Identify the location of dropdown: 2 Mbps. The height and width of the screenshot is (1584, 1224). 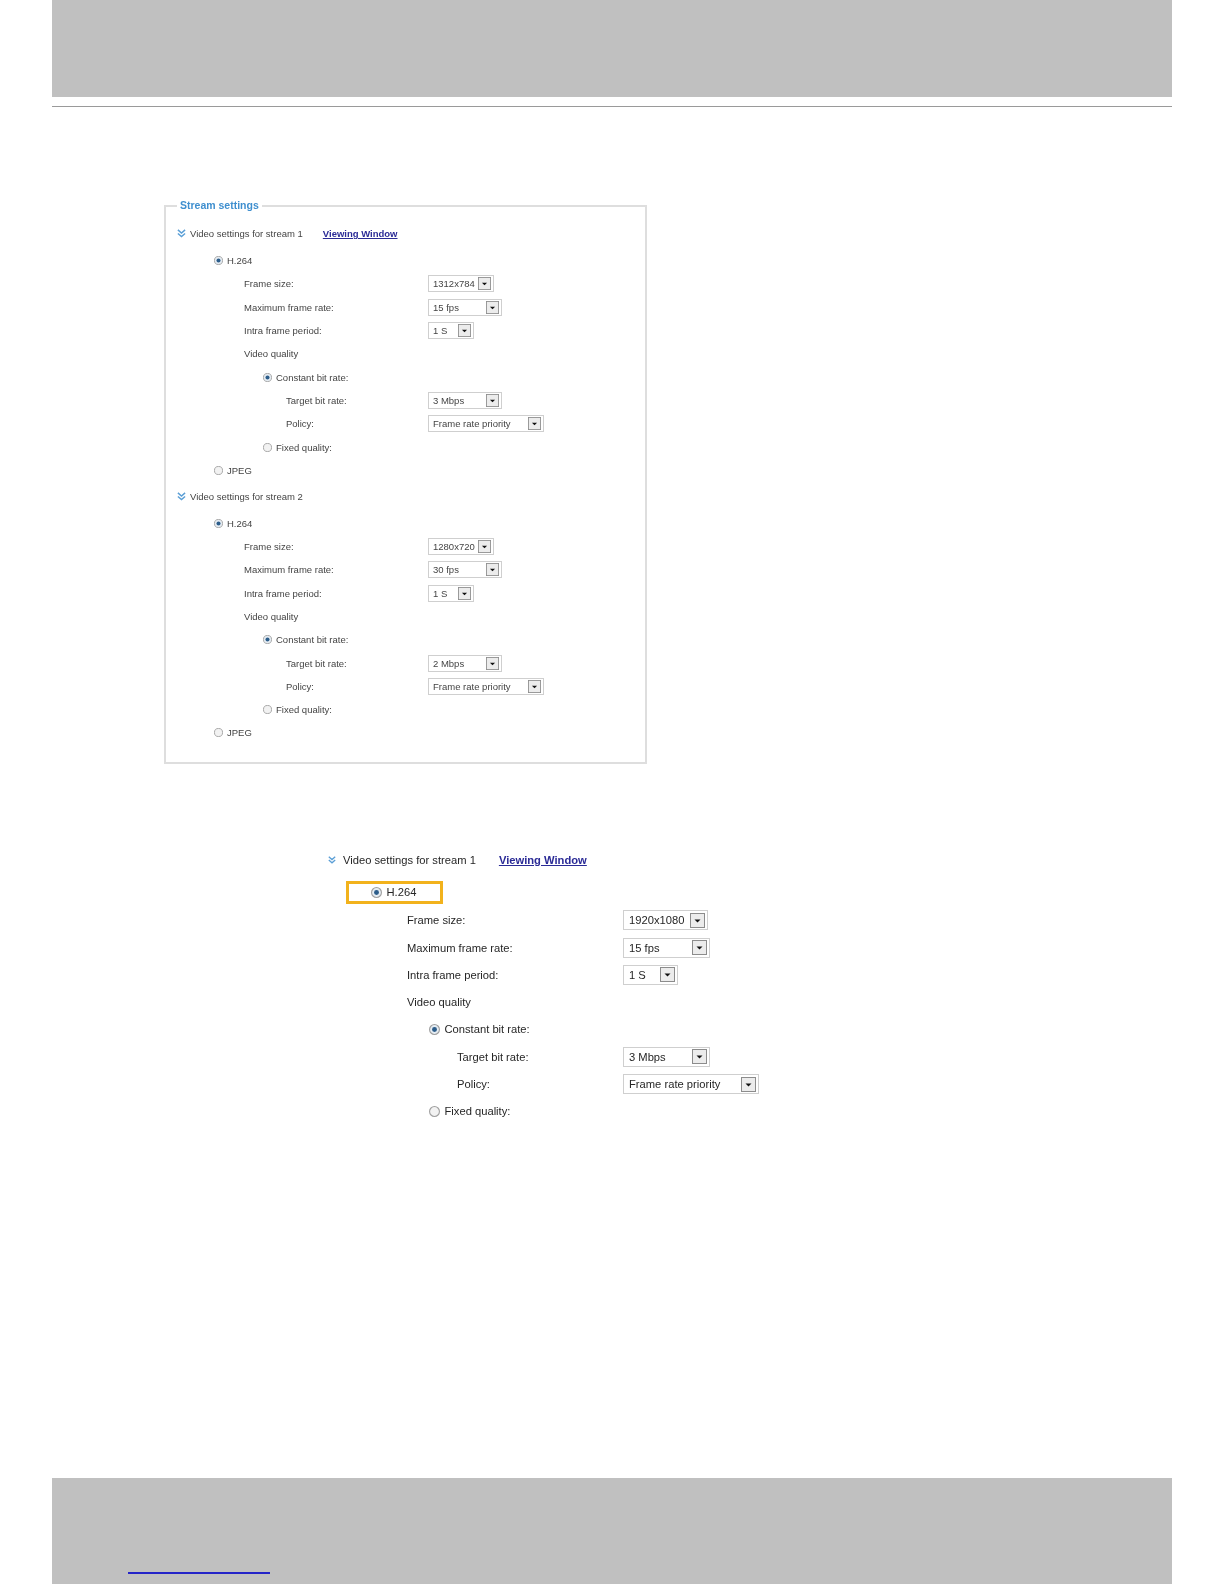
(465, 663).